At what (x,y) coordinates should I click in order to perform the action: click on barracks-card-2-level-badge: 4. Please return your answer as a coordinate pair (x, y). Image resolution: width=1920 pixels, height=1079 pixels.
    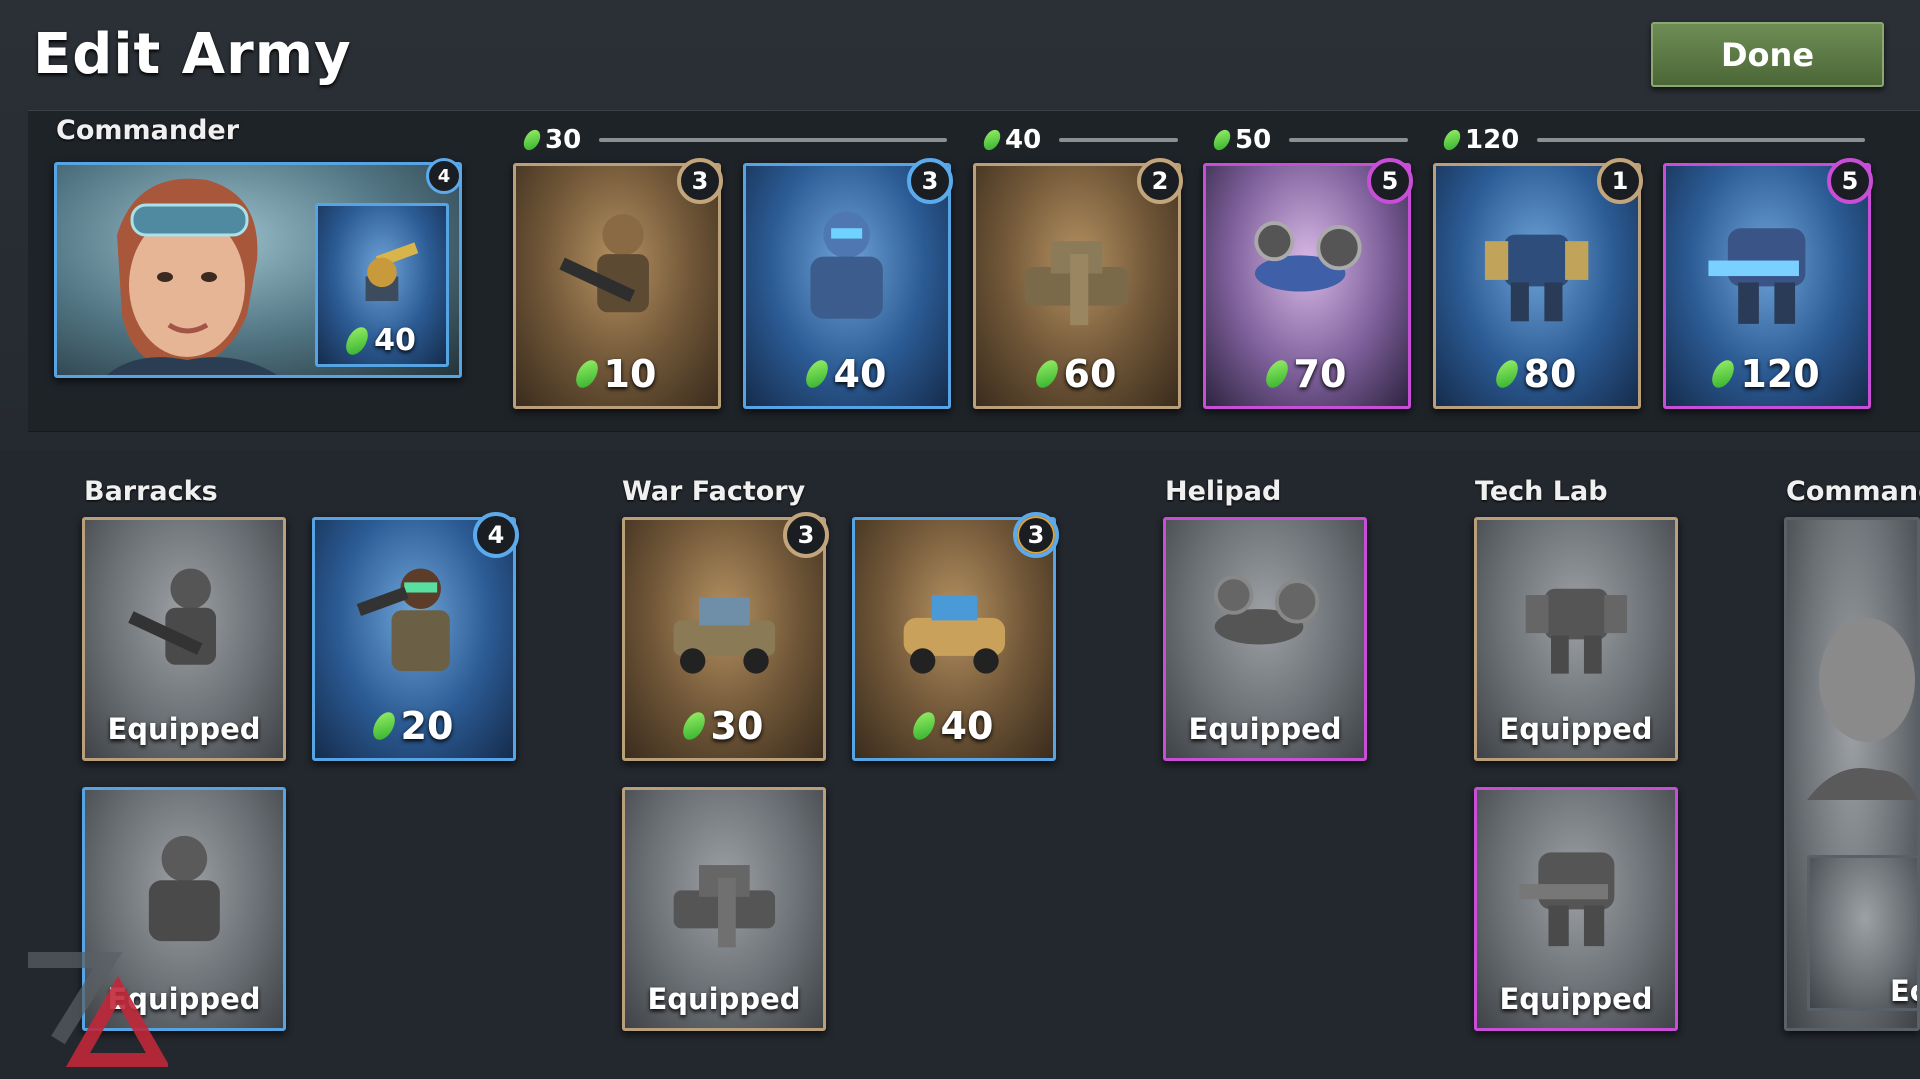
    Looking at the image, I should click on (496, 535).